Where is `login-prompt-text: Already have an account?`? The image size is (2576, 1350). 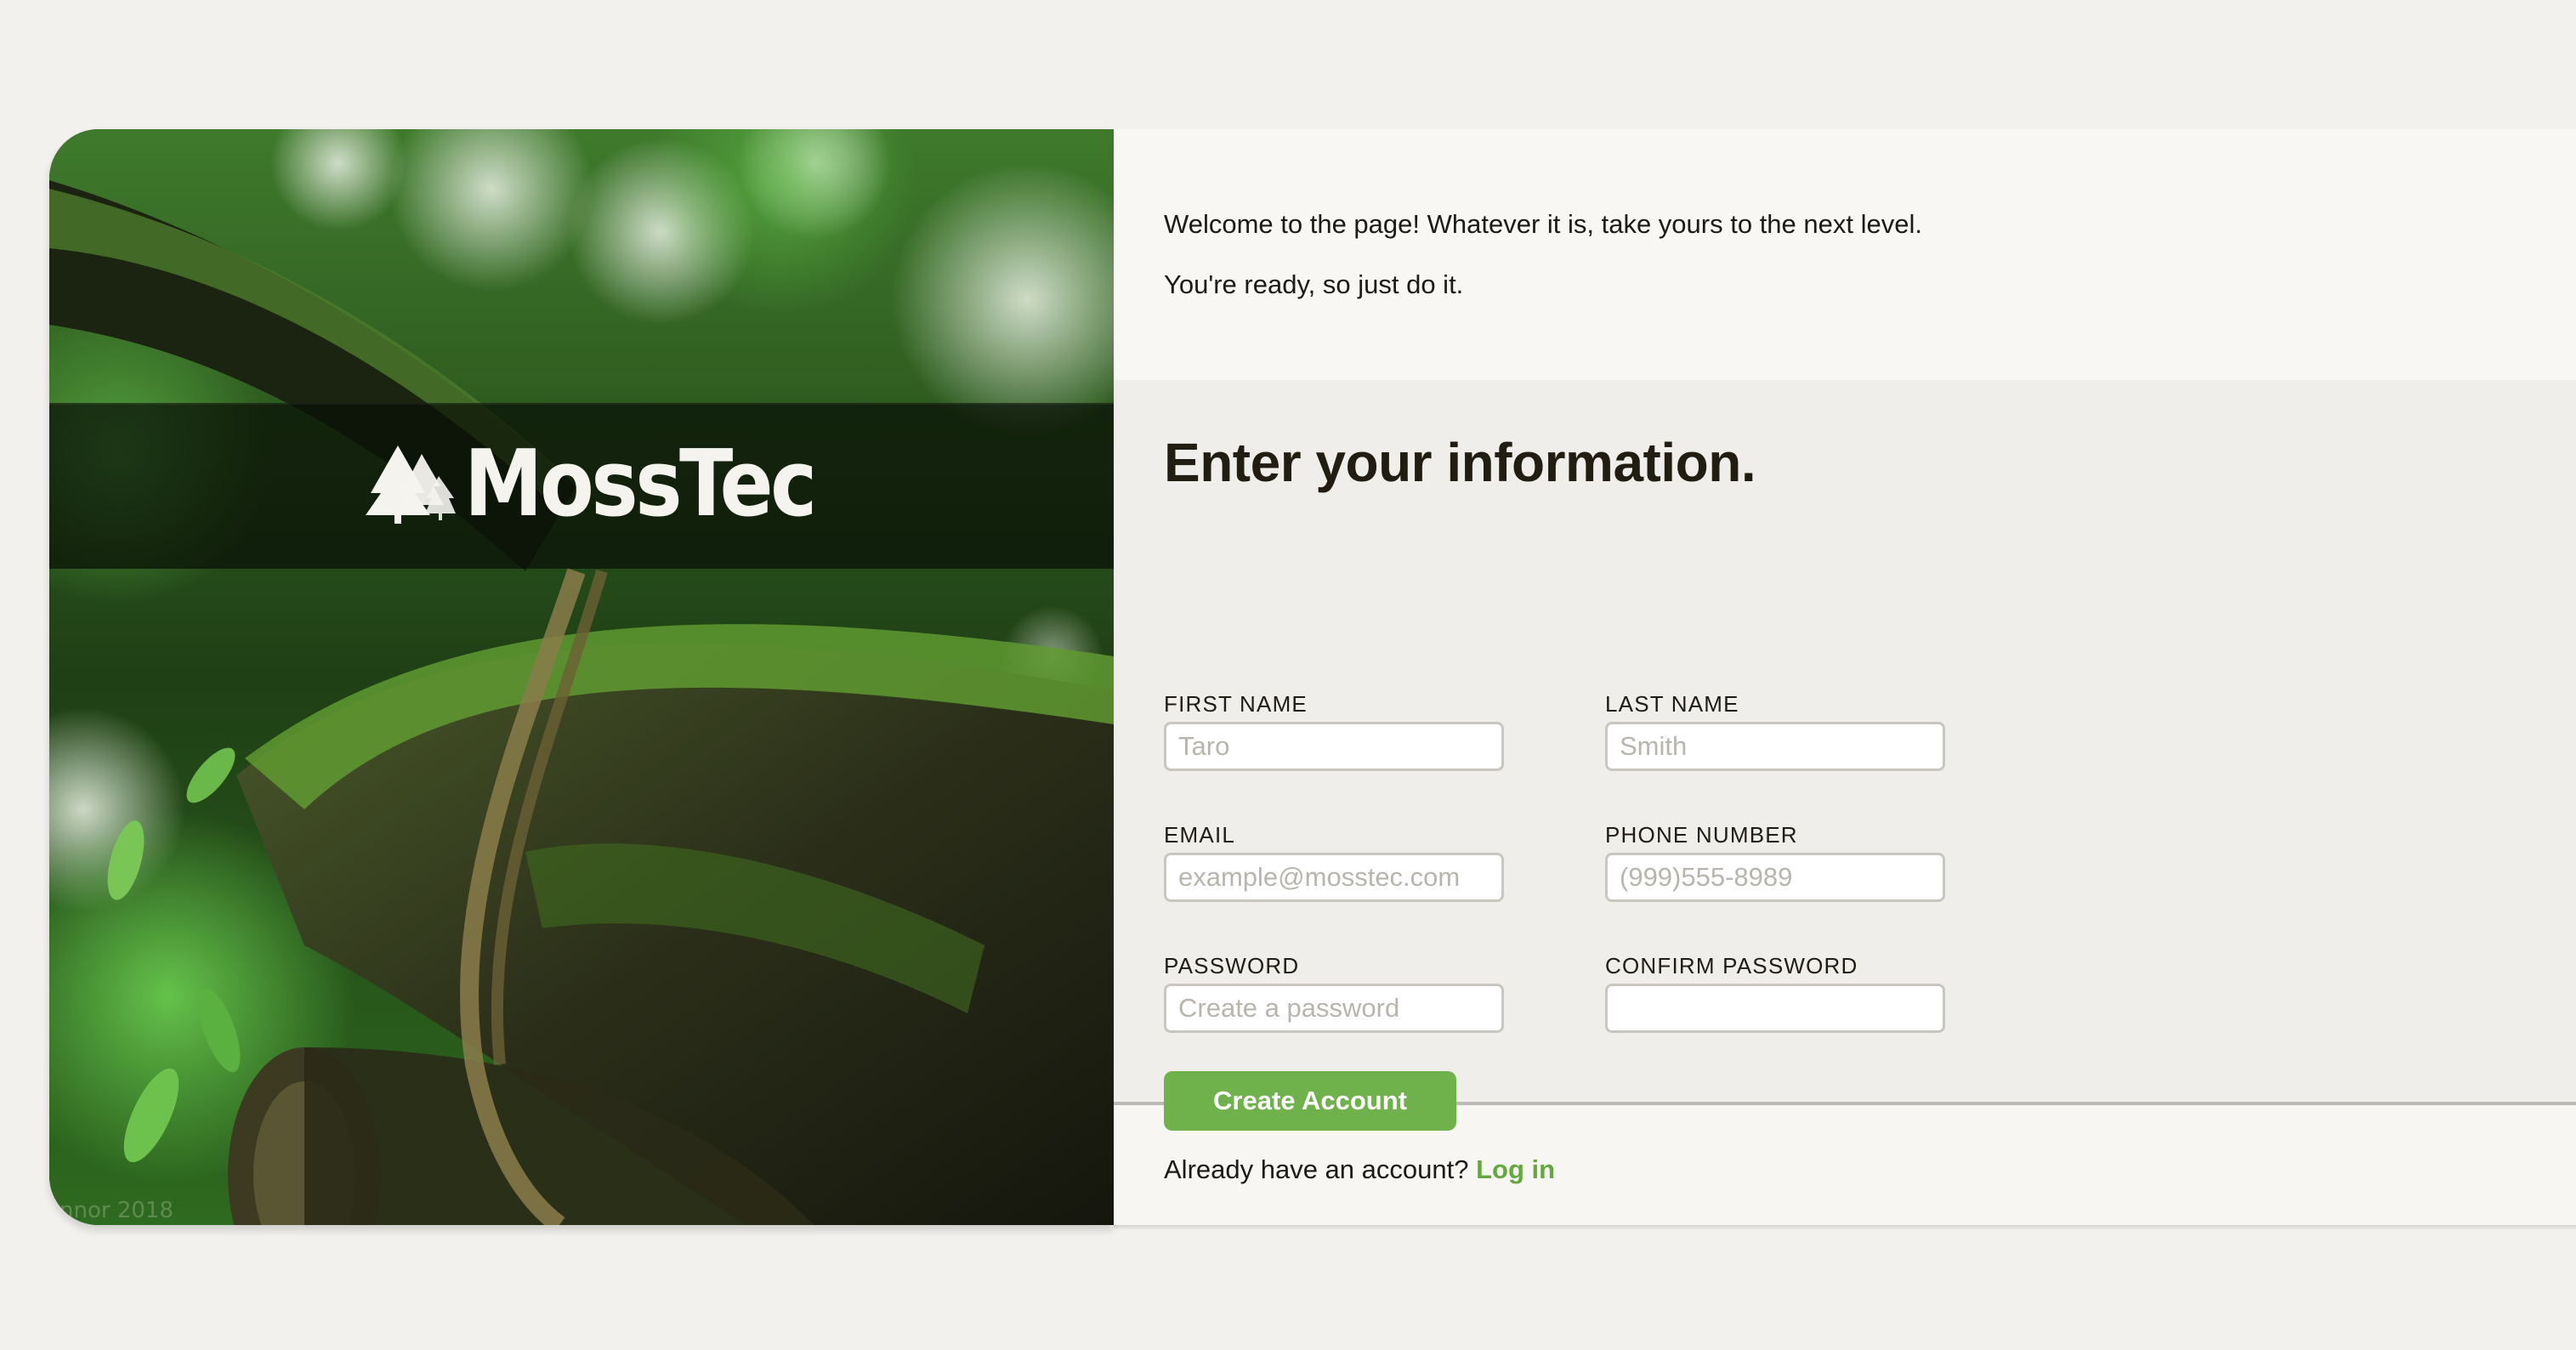 login-prompt-text: Already have an account? is located at coordinates (1321, 1169).